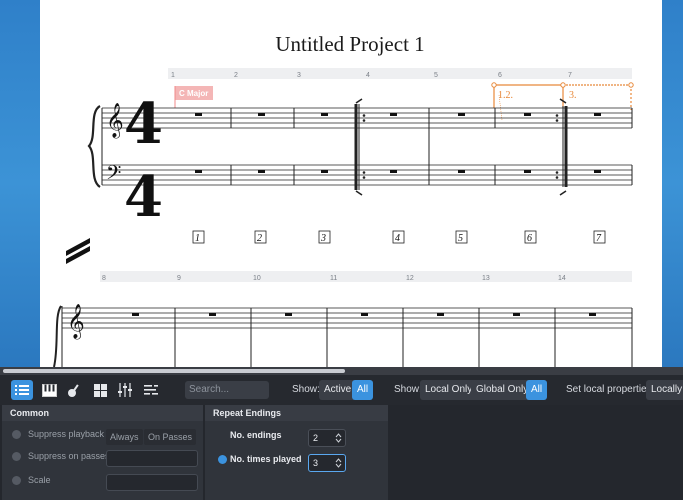 Image resolution: width=683 pixels, height=500 pixels. I want to click on suppress-on-passes-field, so click(152, 458).